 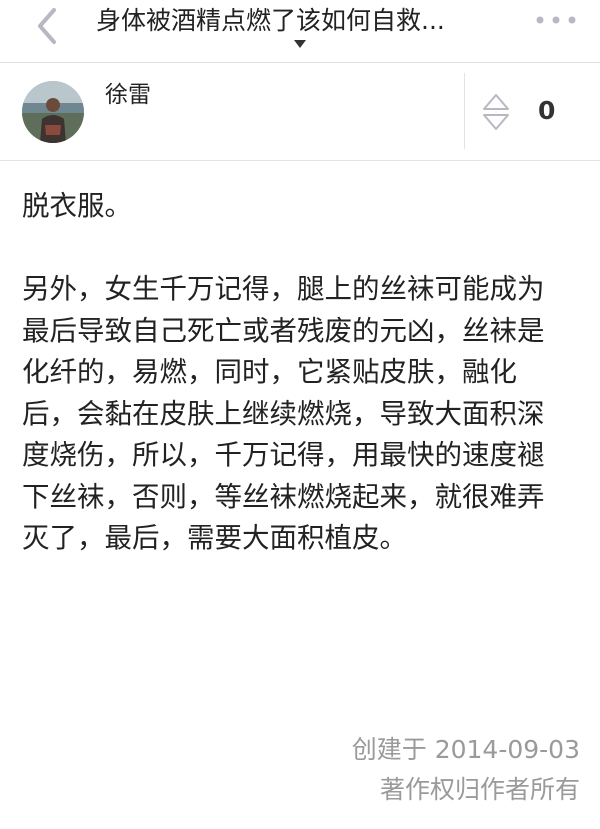 What do you see at coordinates (556, 20) in the screenshot?
I see `more-dots-icon` at bounding box center [556, 20].